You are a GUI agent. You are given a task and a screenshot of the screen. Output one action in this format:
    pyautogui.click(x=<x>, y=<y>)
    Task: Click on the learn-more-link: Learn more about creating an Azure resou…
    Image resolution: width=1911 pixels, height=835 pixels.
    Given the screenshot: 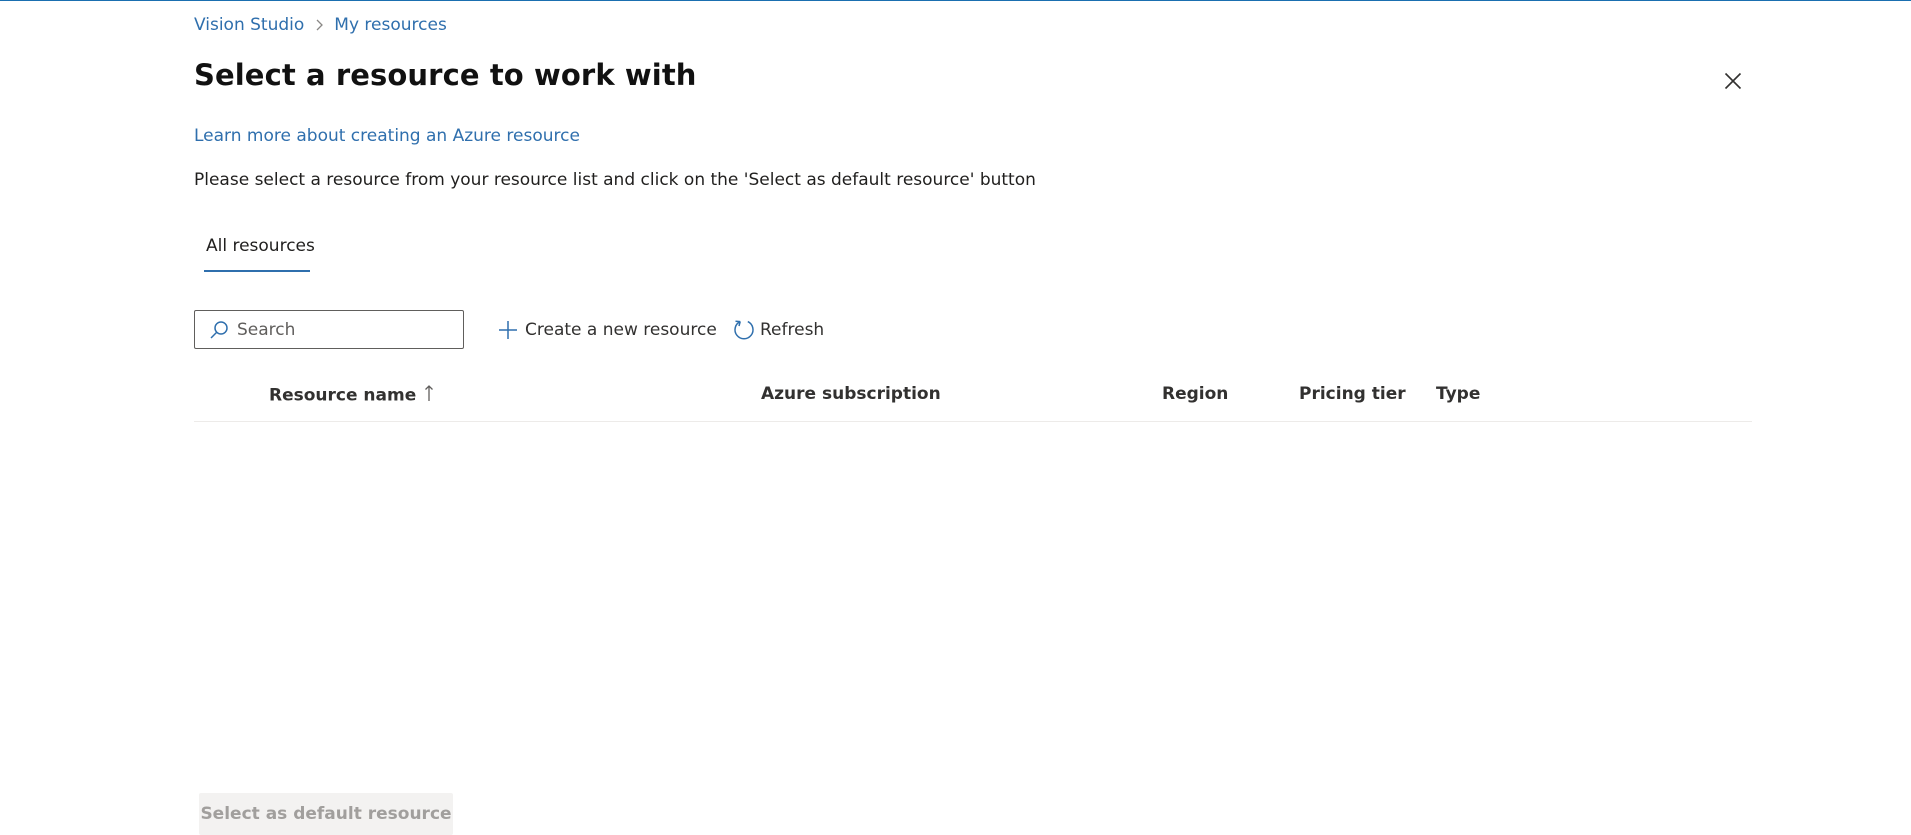 What is the action you would take?
    pyautogui.click(x=387, y=136)
    